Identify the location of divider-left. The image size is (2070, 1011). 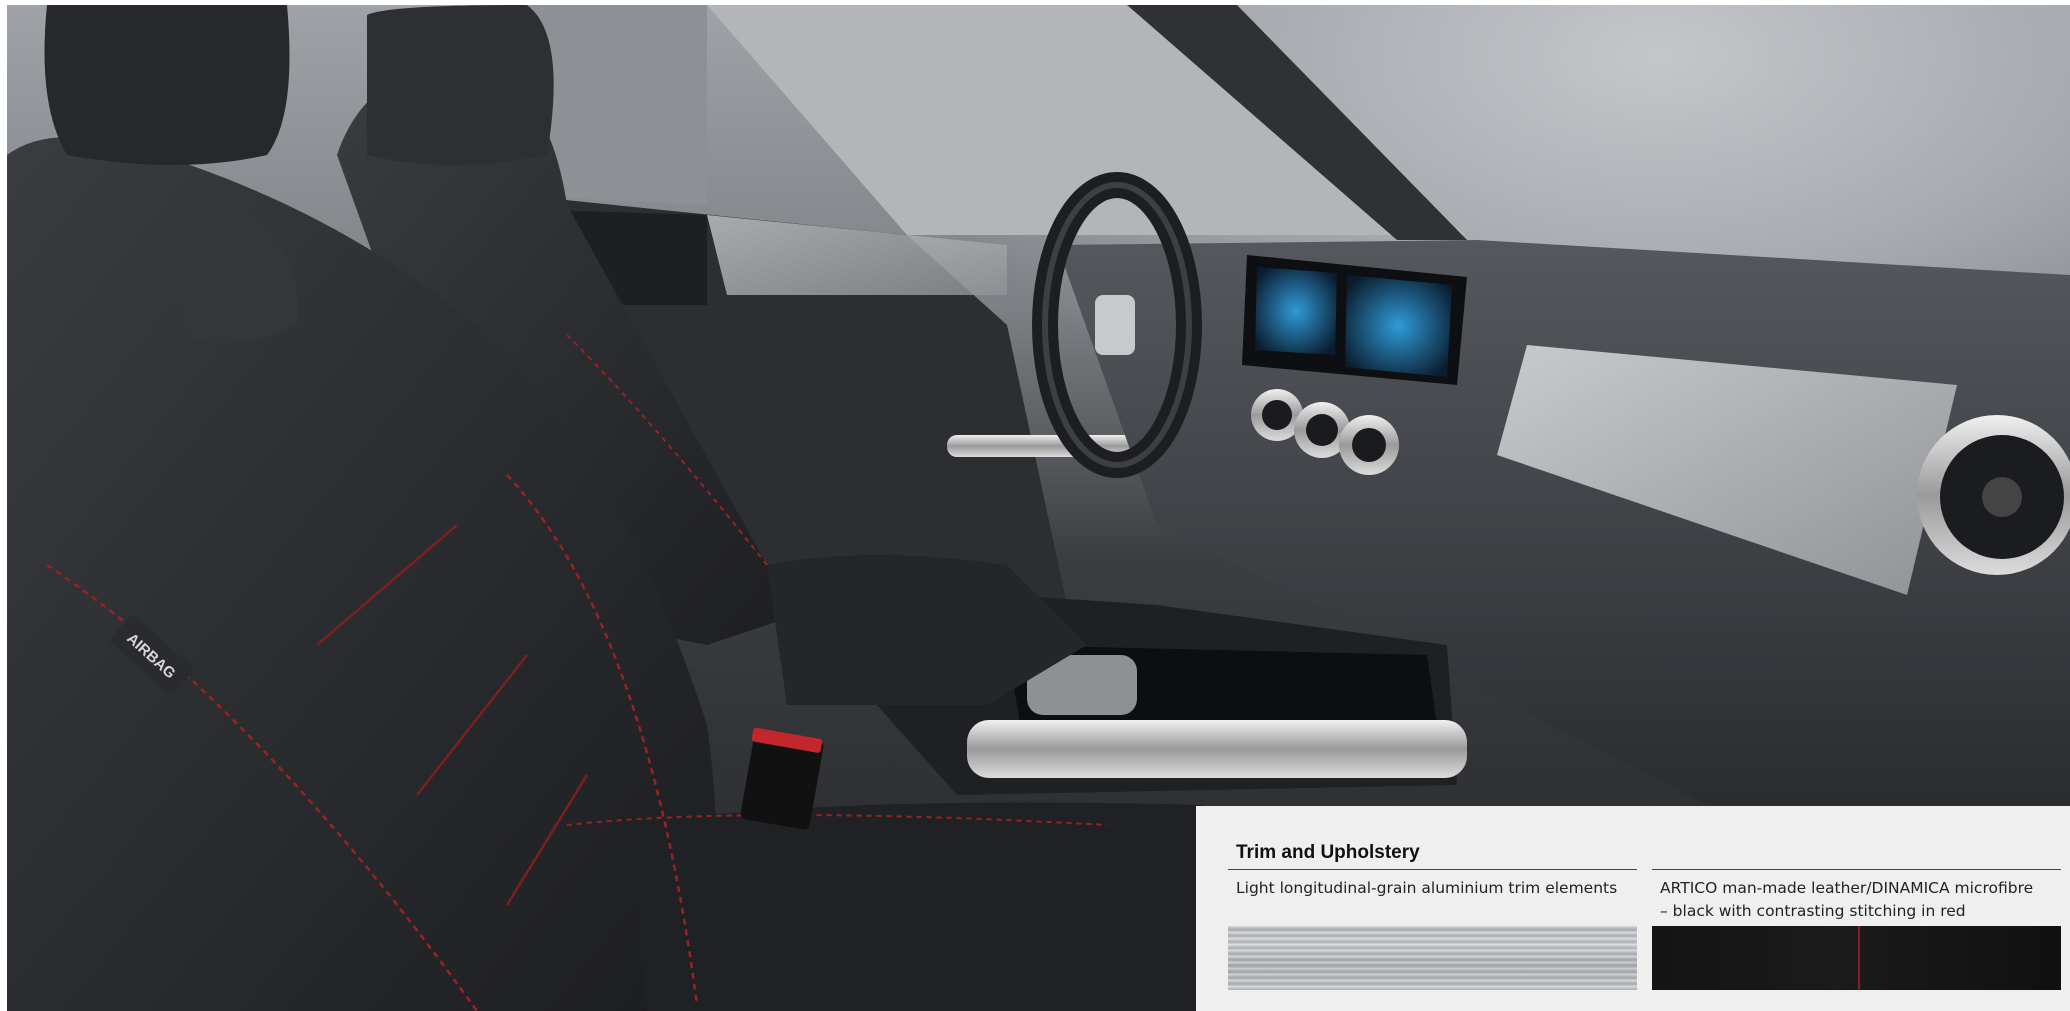
(1432, 869).